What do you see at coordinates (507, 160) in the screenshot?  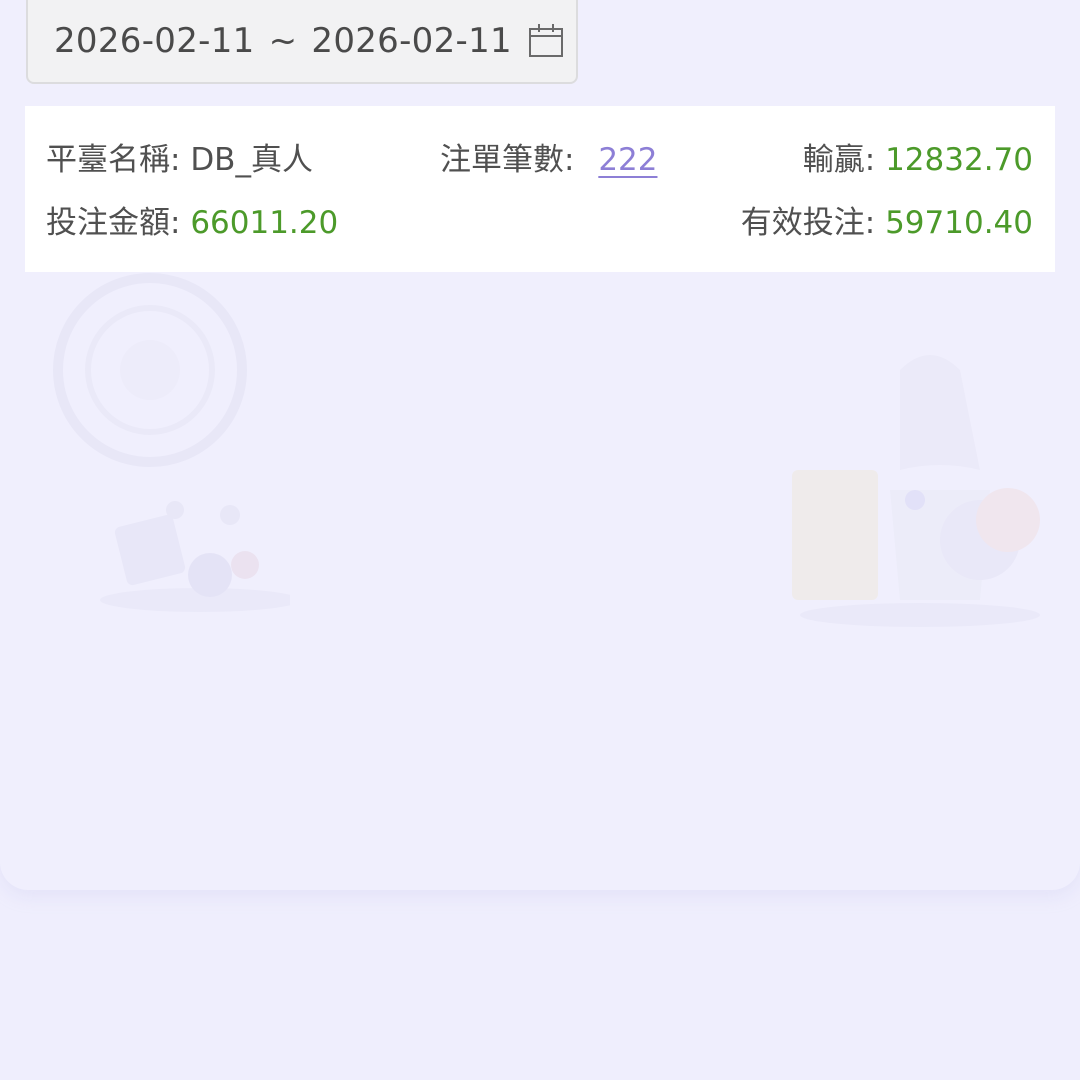 I see `bet-count-label: 注單筆數:` at bounding box center [507, 160].